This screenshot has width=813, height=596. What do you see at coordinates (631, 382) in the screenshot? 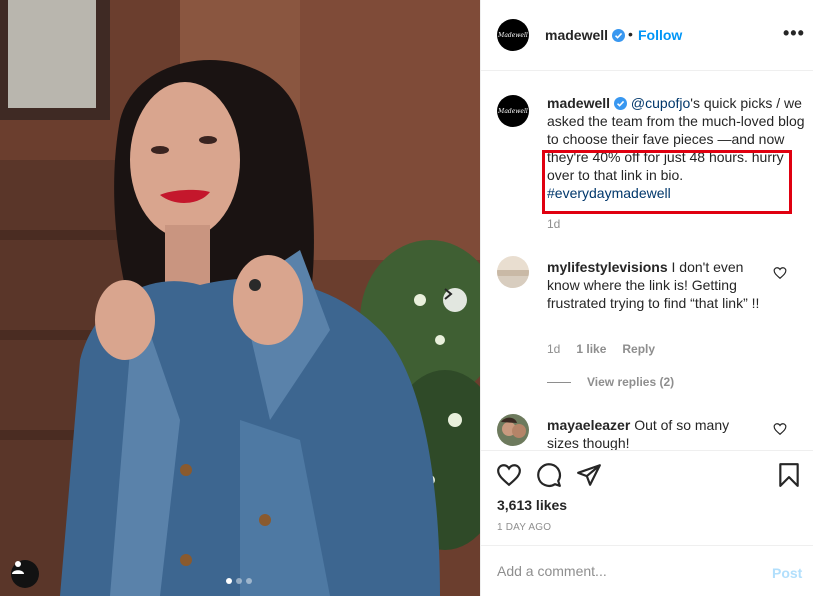
I see `view-replies-label: View replies (2)` at bounding box center [631, 382].